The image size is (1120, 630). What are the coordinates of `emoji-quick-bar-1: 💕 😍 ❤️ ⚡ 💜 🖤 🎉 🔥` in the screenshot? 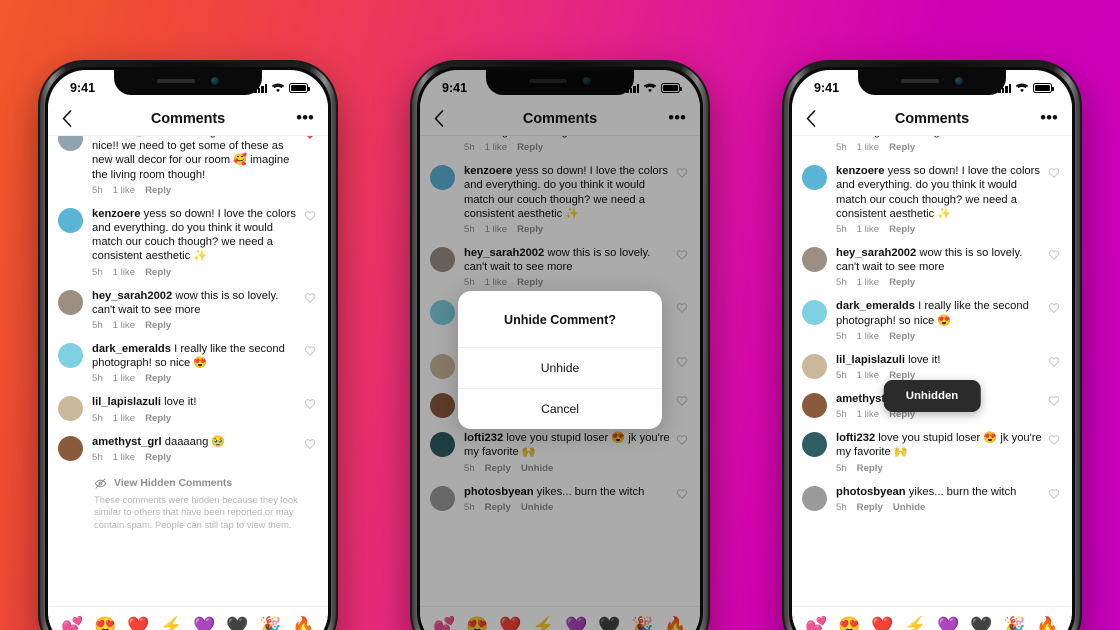 It's located at (188, 618).